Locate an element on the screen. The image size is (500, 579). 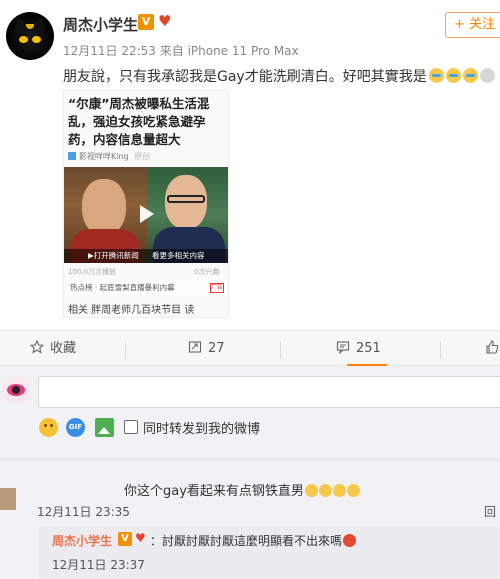
card-title: “尔康”周杰被曝私生活混乱，强迫女孩吃紧急避孕药，内容信息量超大 is located at coordinates (139, 121).